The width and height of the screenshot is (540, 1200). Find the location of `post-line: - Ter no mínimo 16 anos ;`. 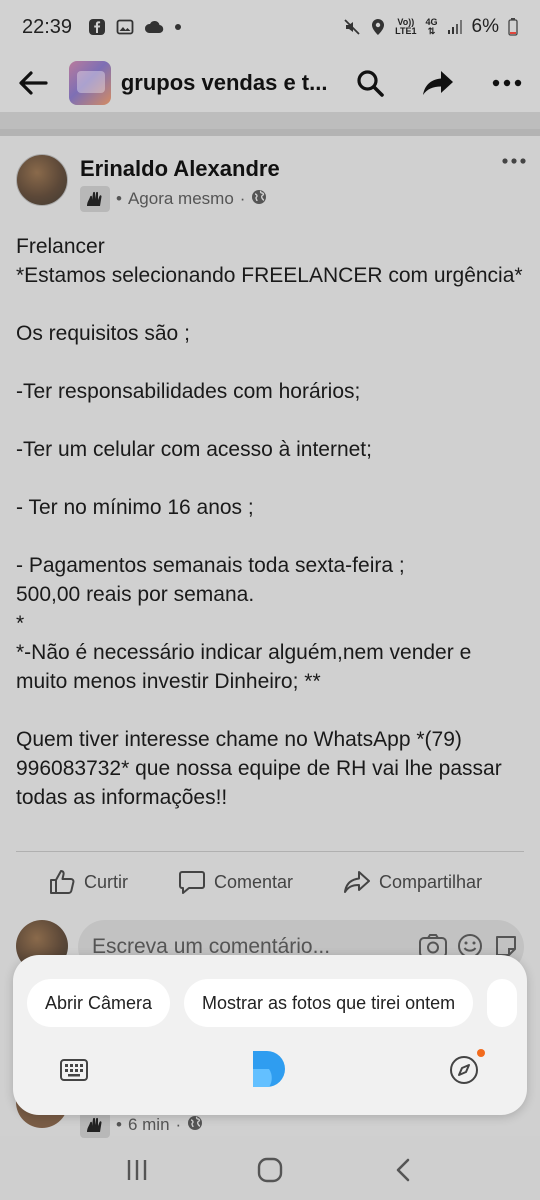

post-line: - Ter no mínimo 16 anos ; is located at coordinates (135, 507).